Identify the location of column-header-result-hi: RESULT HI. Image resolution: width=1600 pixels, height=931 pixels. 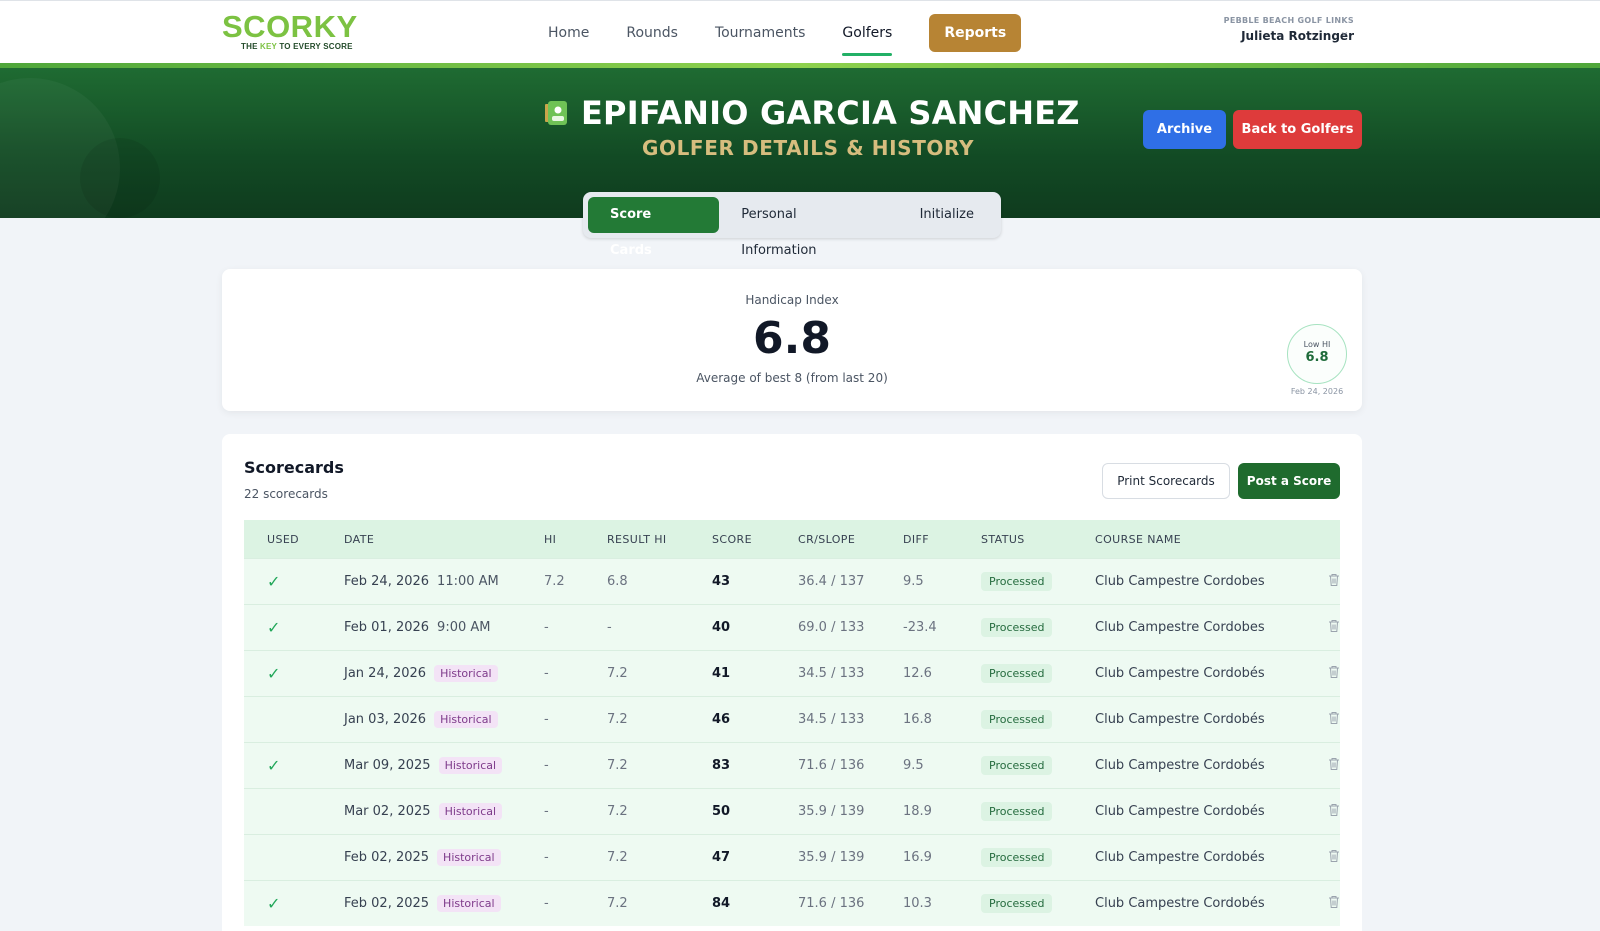
(659, 539).